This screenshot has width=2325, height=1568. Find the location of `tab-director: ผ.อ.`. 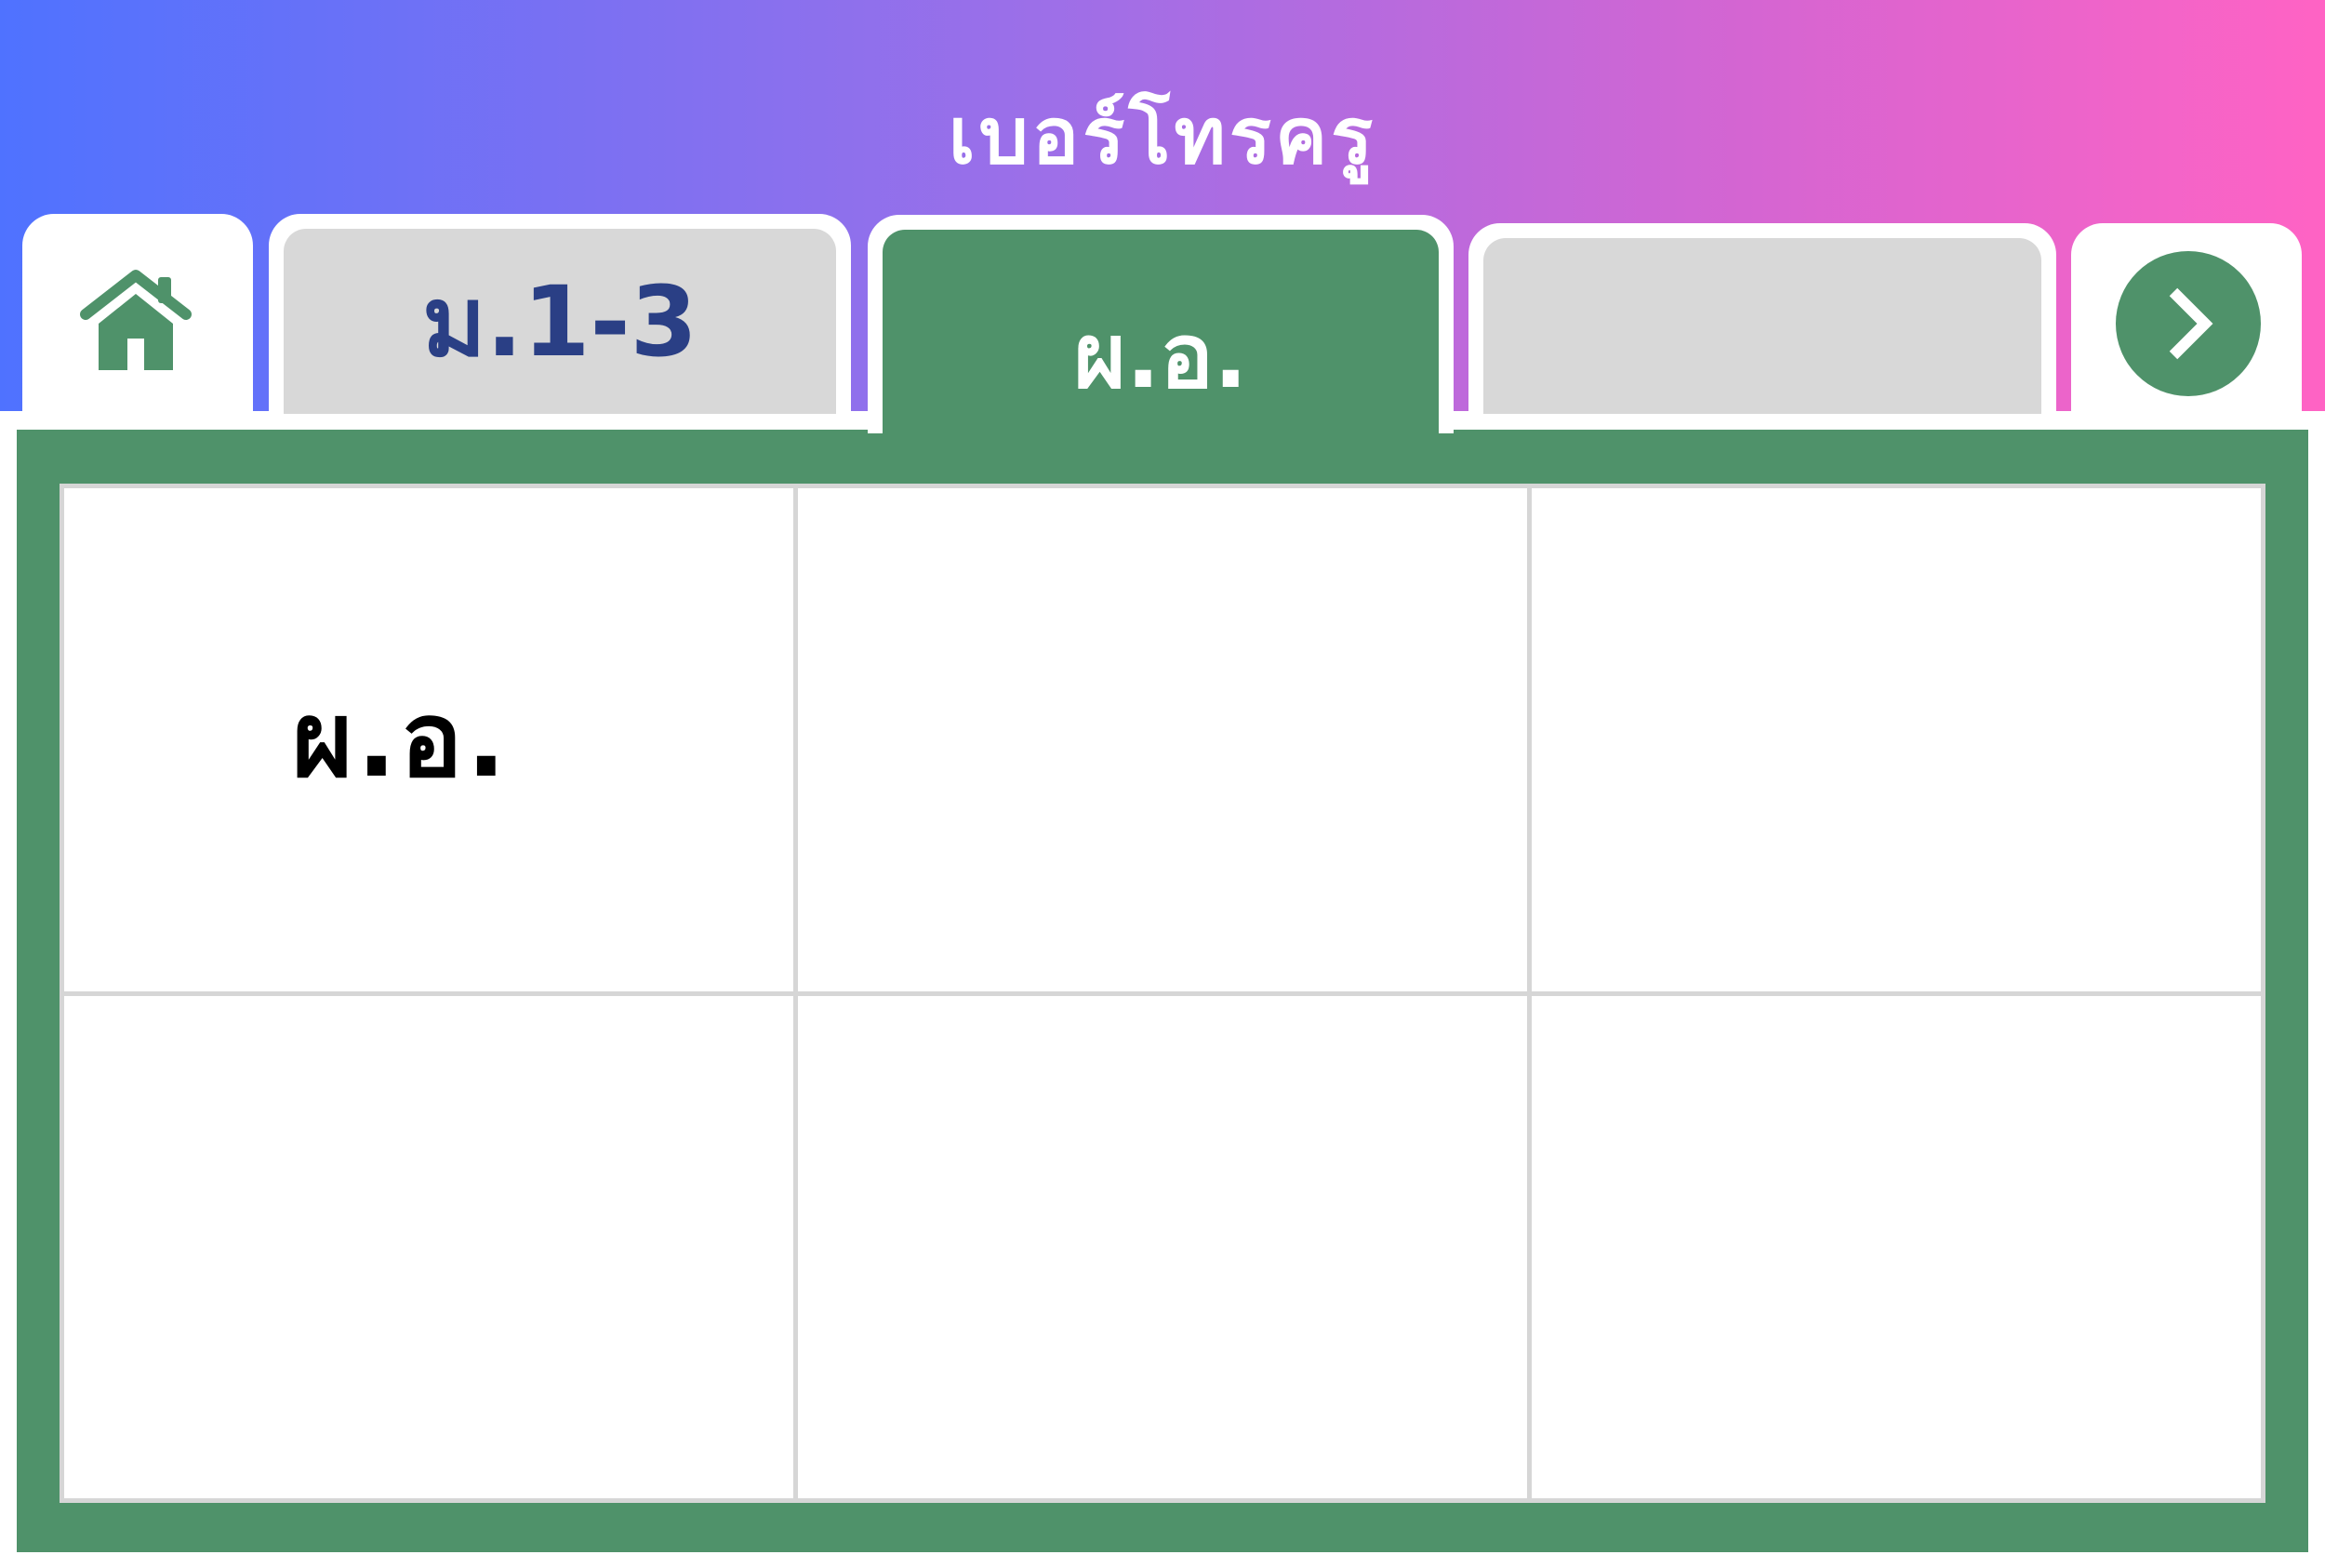

tab-director: ผ.อ. is located at coordinates (1161, 324).